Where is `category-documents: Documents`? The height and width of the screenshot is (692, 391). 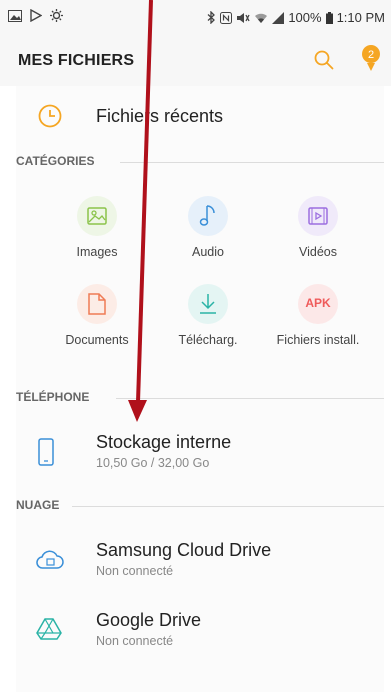
category-documents: Documents is located at coordinates (97, 315).